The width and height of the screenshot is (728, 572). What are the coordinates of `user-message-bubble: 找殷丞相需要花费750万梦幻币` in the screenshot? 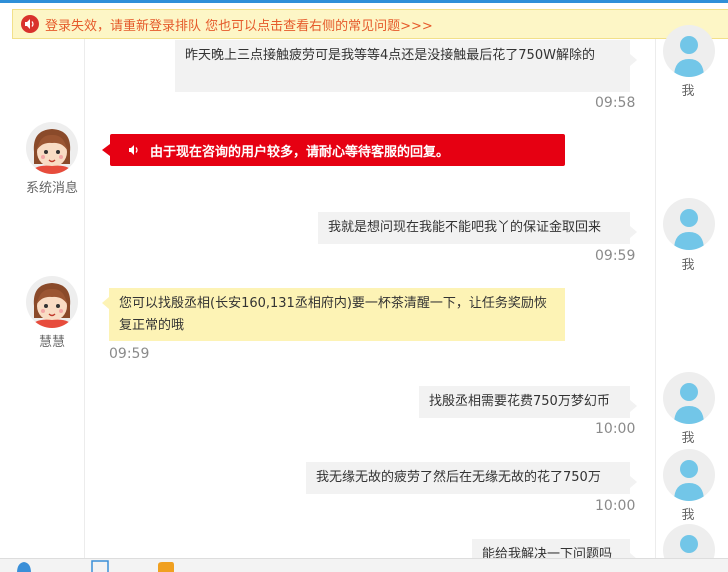 It's located at (528, 402).